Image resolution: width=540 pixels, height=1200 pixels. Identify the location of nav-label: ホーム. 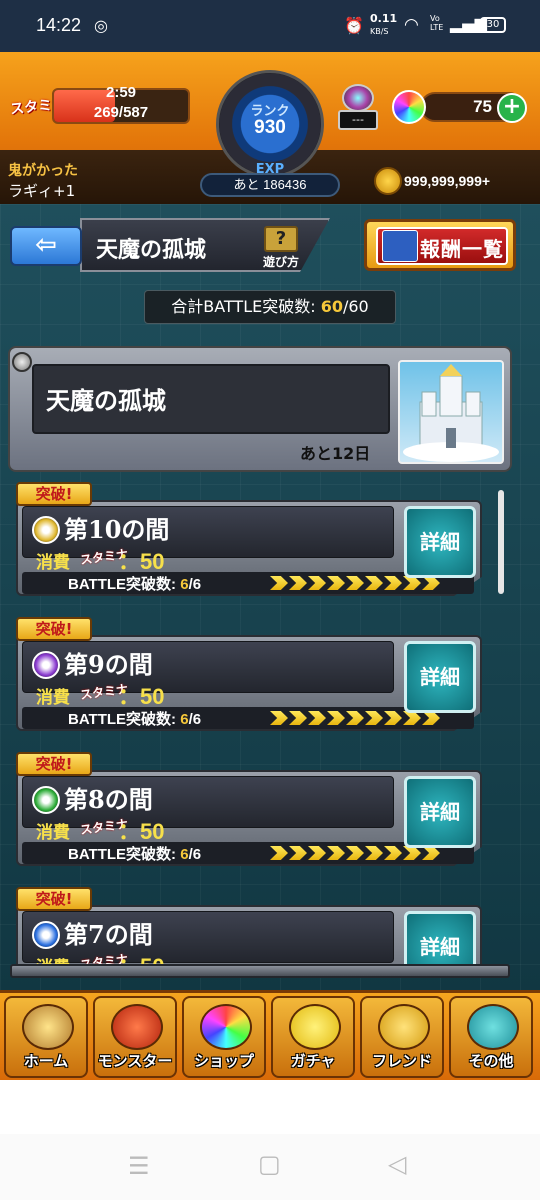
(46, 1061).